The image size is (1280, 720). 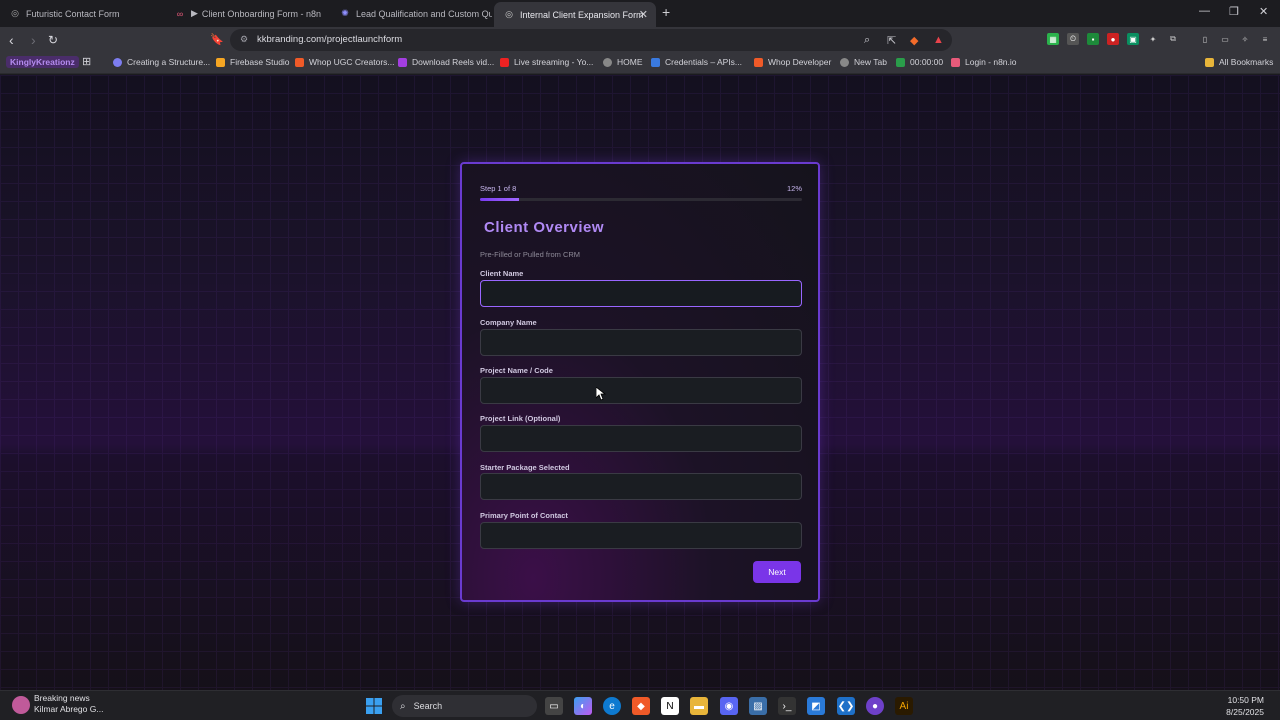 I want to click on extensions-puzzle-icon: ✦, so click(x=1153, y=39).